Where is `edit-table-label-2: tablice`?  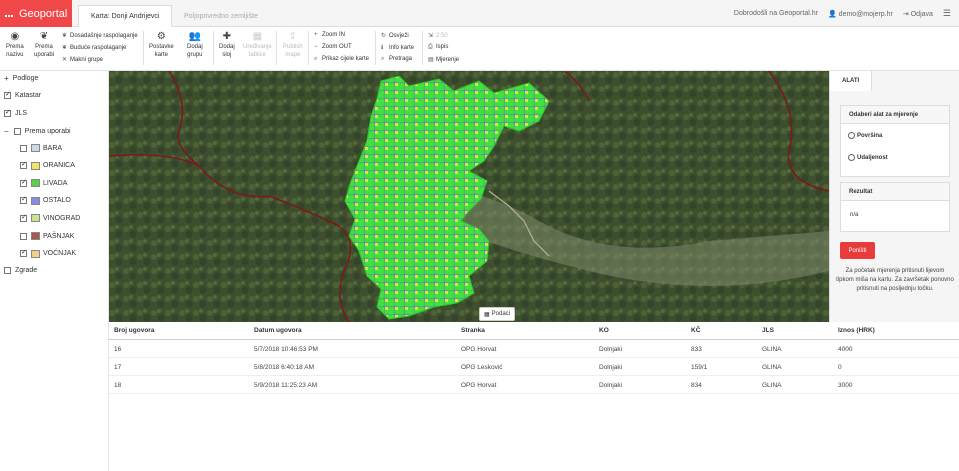 edit-table-label-2: tablice is located at coordinates (257, 55).